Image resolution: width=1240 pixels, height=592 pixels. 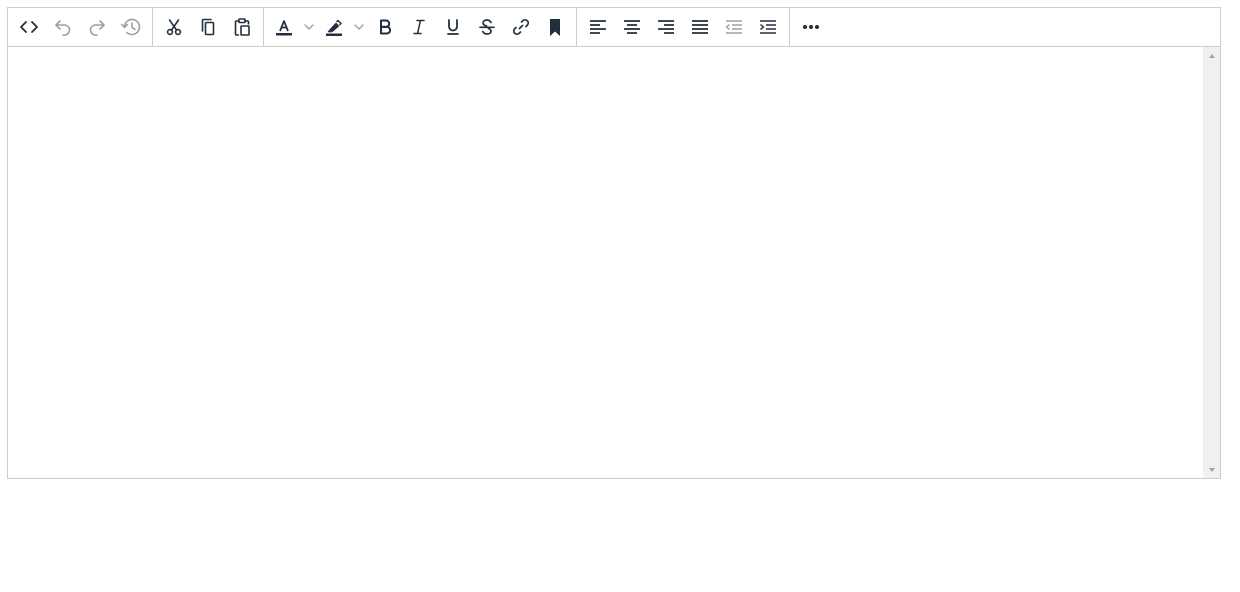 I want to click on toolbar-group-alignment, so click(x=683, y=27).